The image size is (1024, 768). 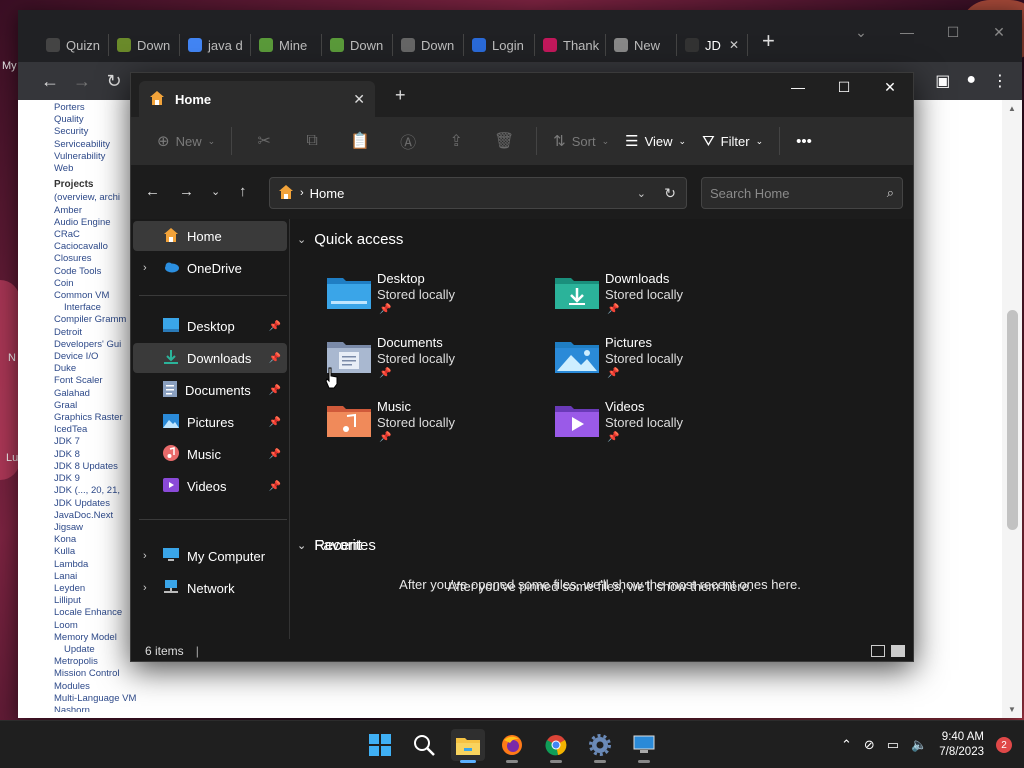 What do you see at coordinates (961, 745) in the screenshot?
I see `clock: 9:40 AM 7/8/2023` at bounding box center [961, 745].